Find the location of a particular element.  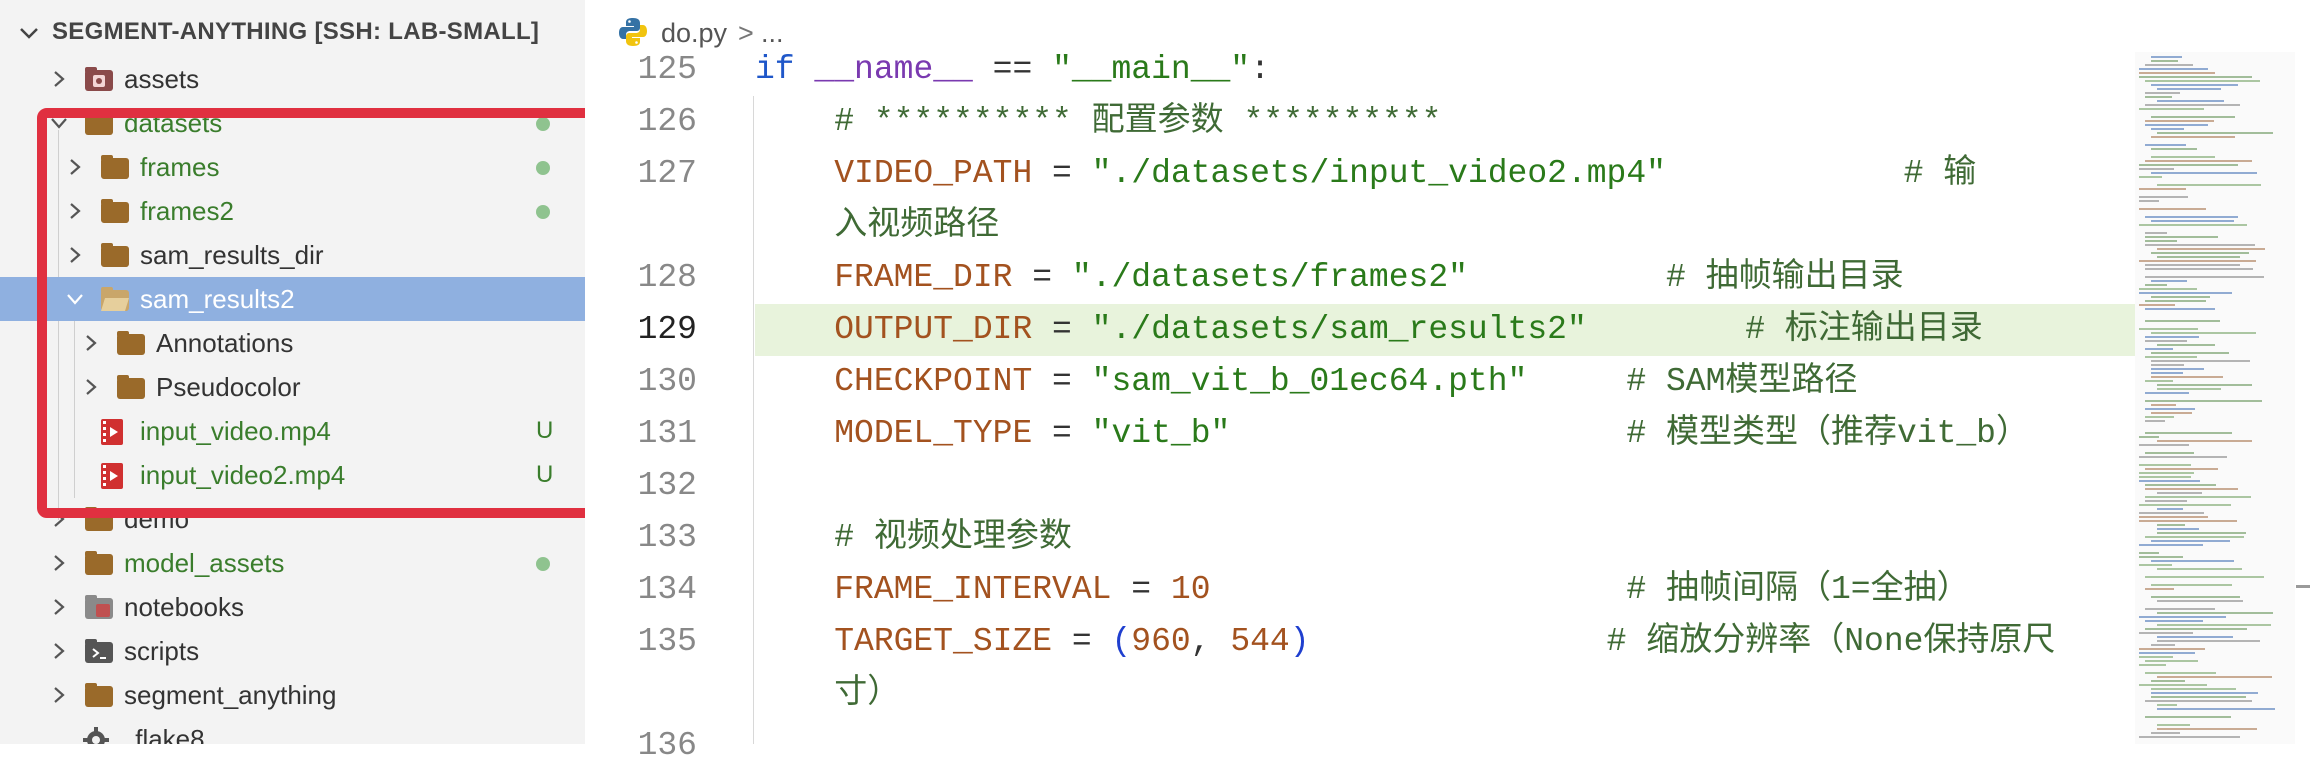

line-number: 125 is located at coordinates (667, 69).